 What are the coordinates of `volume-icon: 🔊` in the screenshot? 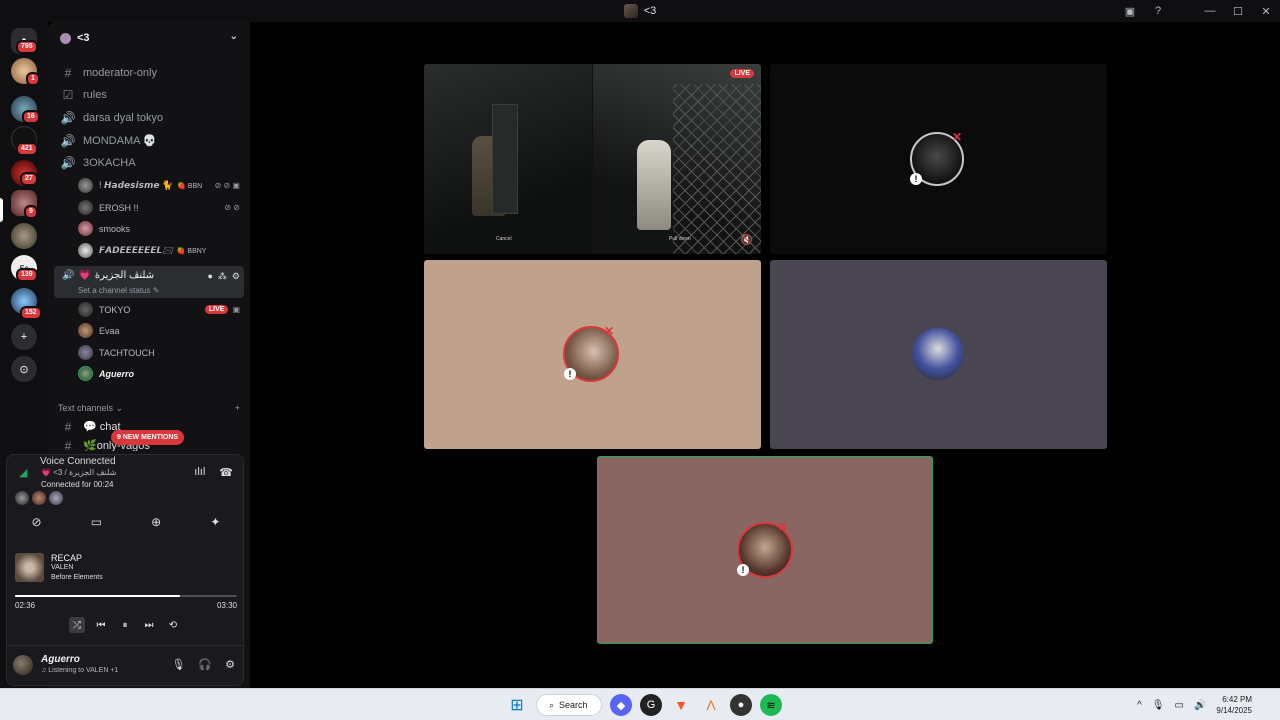 It's located at (1200, 705).